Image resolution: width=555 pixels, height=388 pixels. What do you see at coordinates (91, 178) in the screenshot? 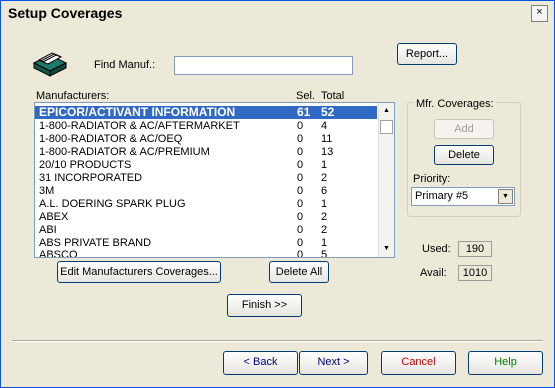
I see `manufacturer-name: 31 INCORPORATED` at bounding box center [91, 178].